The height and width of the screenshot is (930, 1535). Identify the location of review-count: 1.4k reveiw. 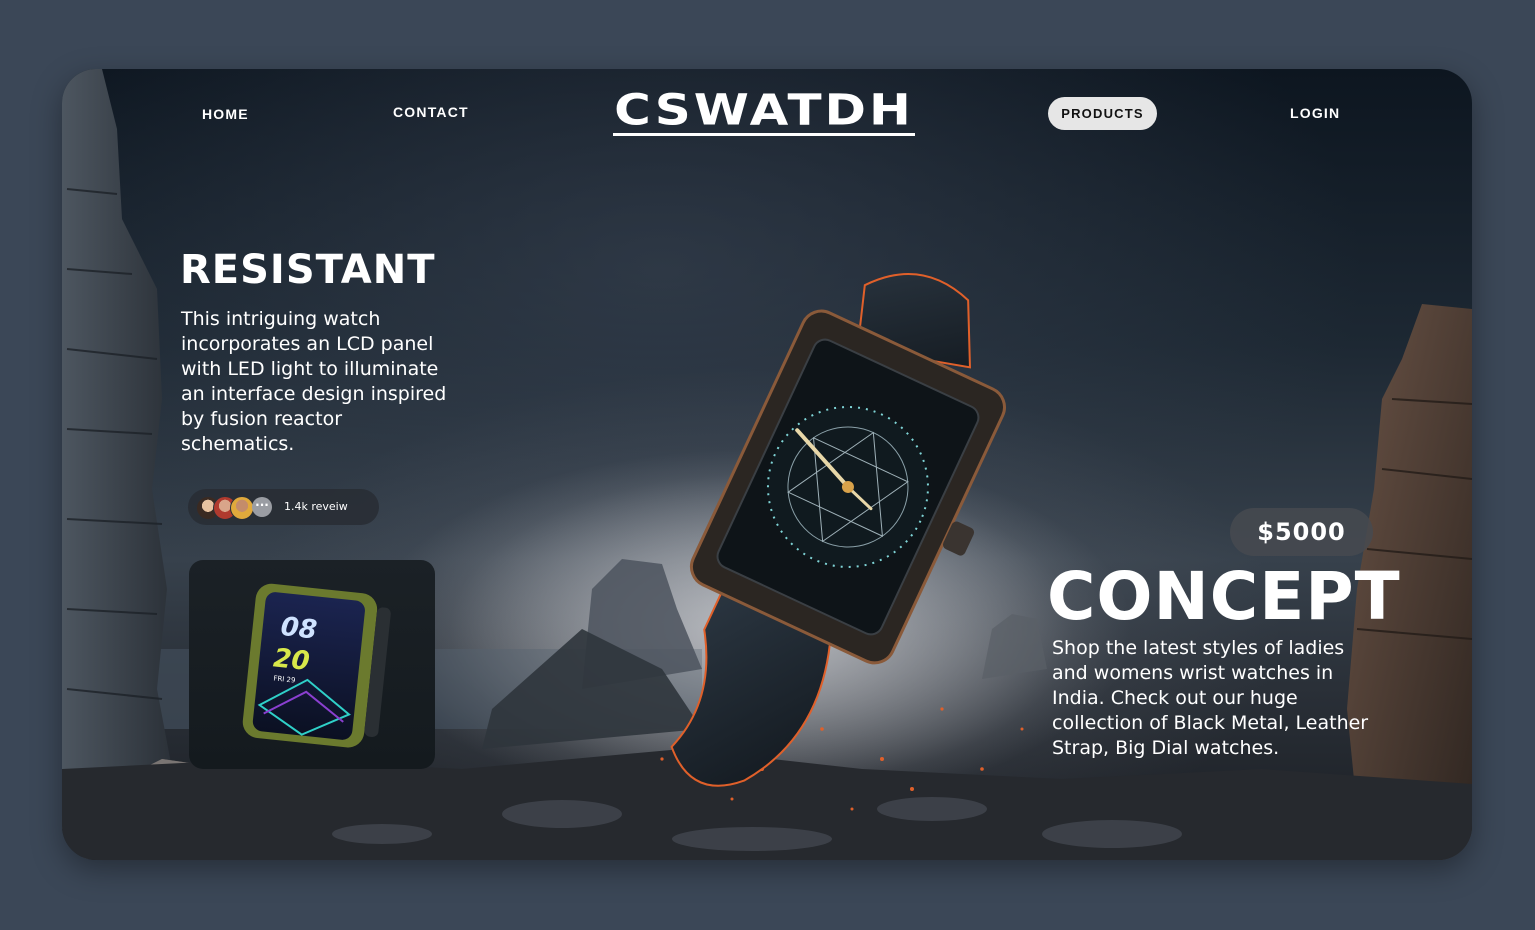
(316, 506).